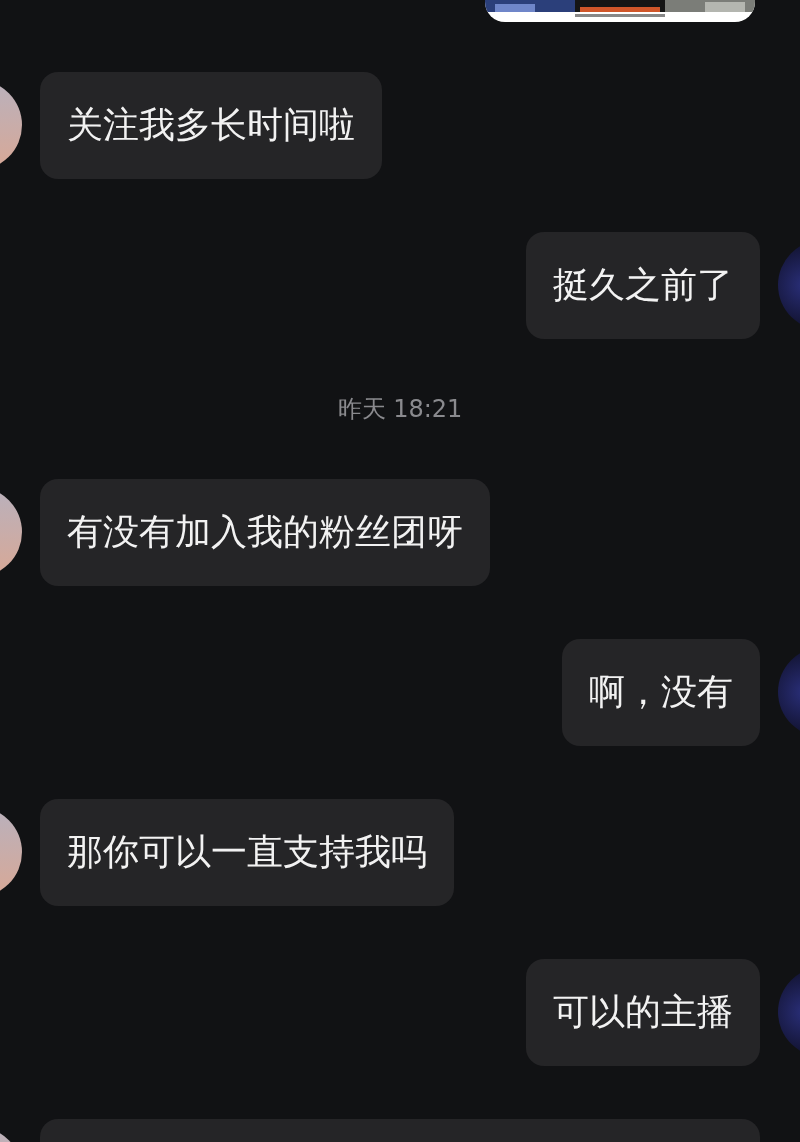 The image size is (800, 1142). I want to click on message-bubble: 啊，没有, so click(661, 692).